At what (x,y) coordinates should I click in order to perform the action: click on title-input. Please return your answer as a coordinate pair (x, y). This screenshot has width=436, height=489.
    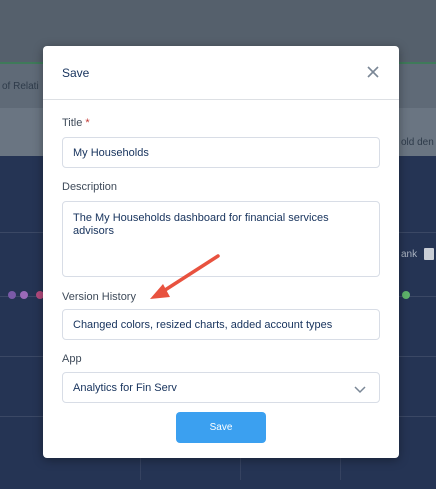
    Looking at the image, I should click on (221, 152).